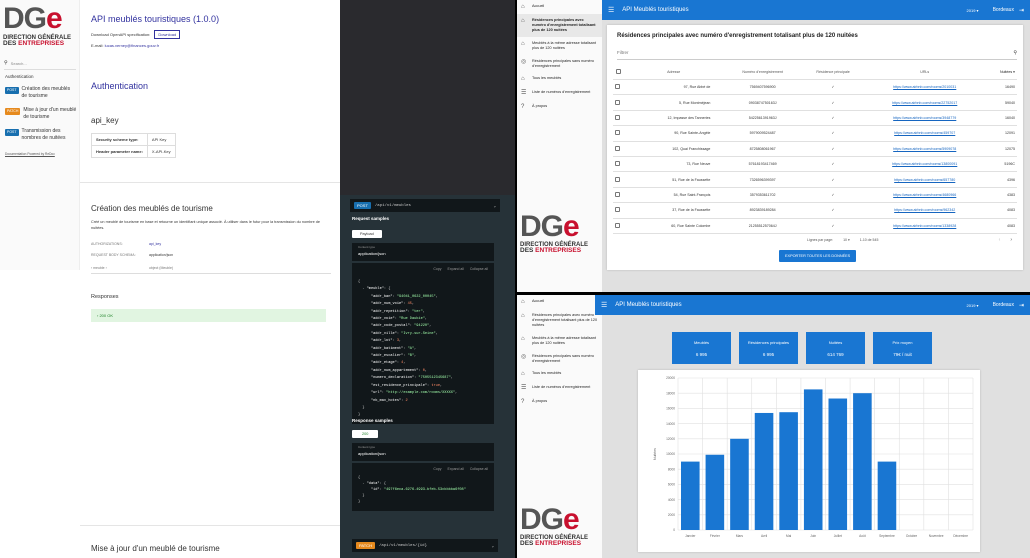 This screenshot has height=558, width=1030. What do you see at coordinates (367, 234) in the screenshot?
I see `tab-payload: Payload` at bounding box center [367, 234].